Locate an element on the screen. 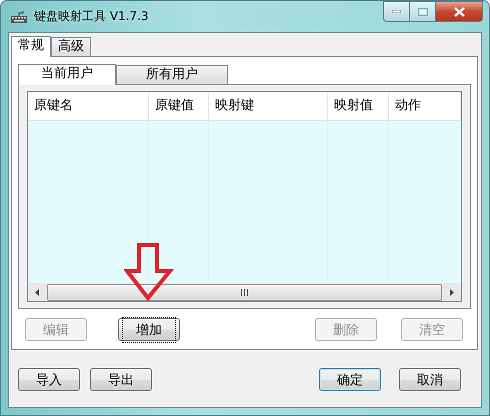  tab: 所有用户 is located at coordinates (172, 74).